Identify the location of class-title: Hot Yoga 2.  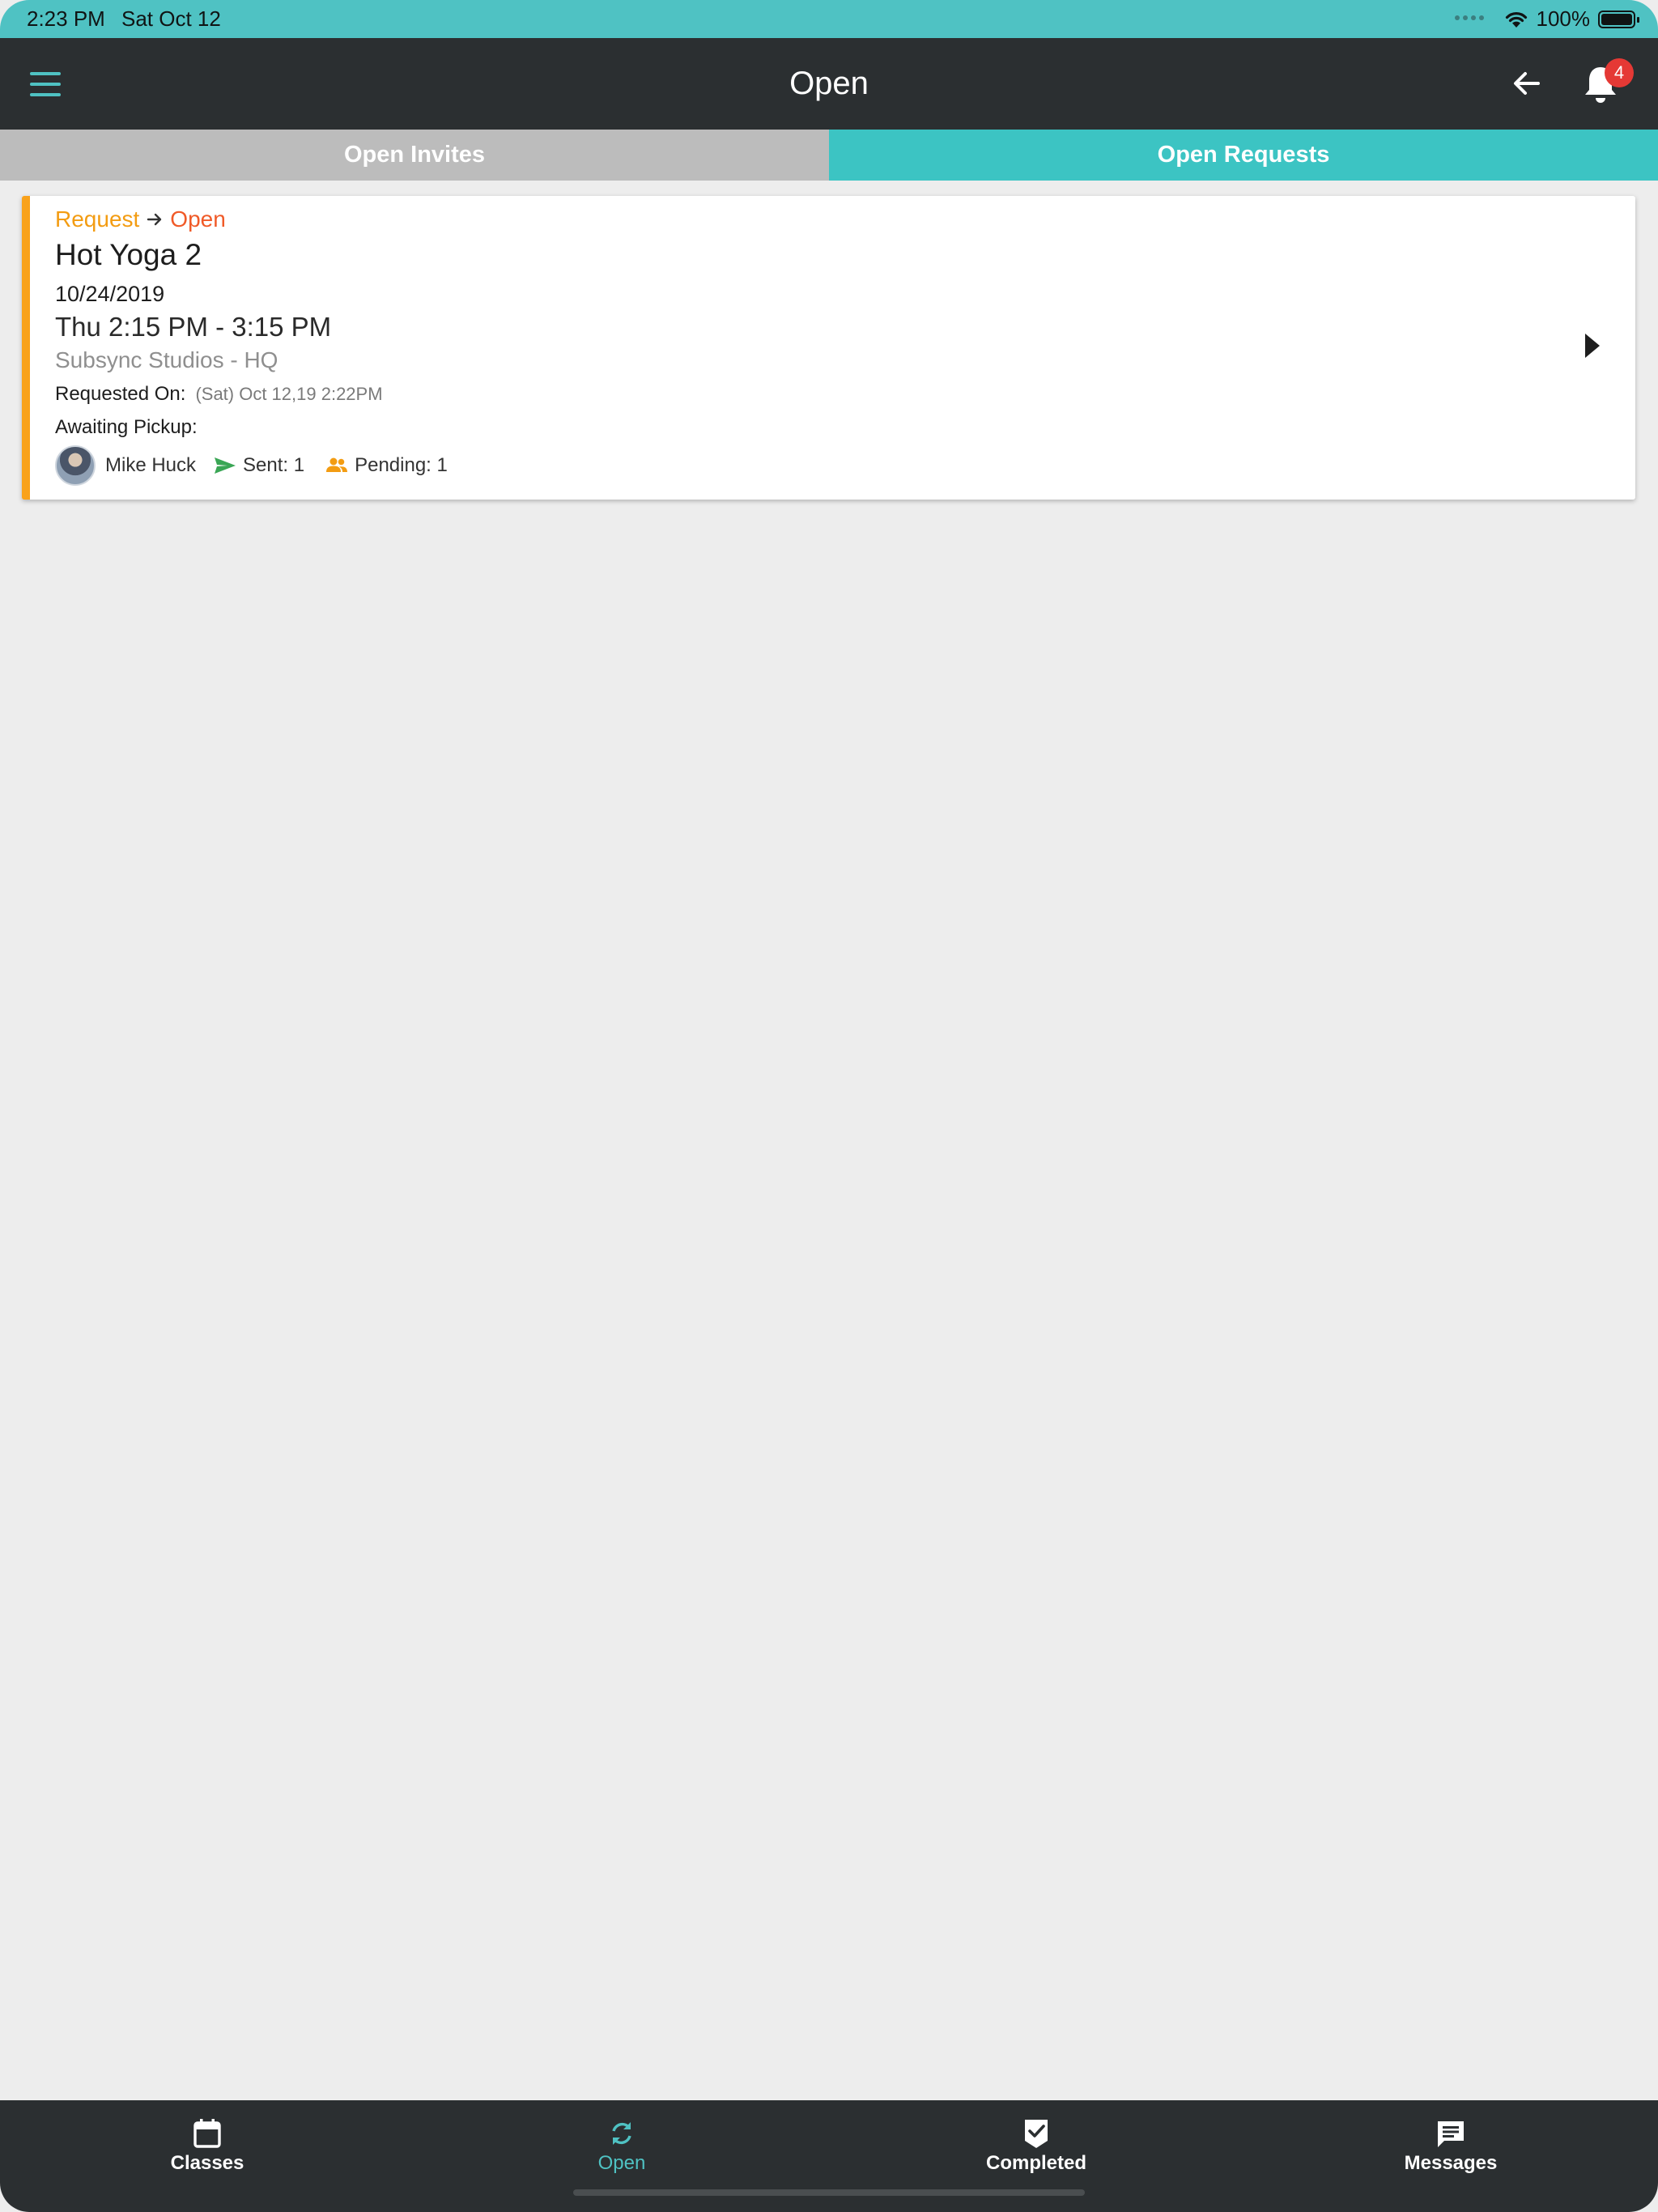
(128, 255).